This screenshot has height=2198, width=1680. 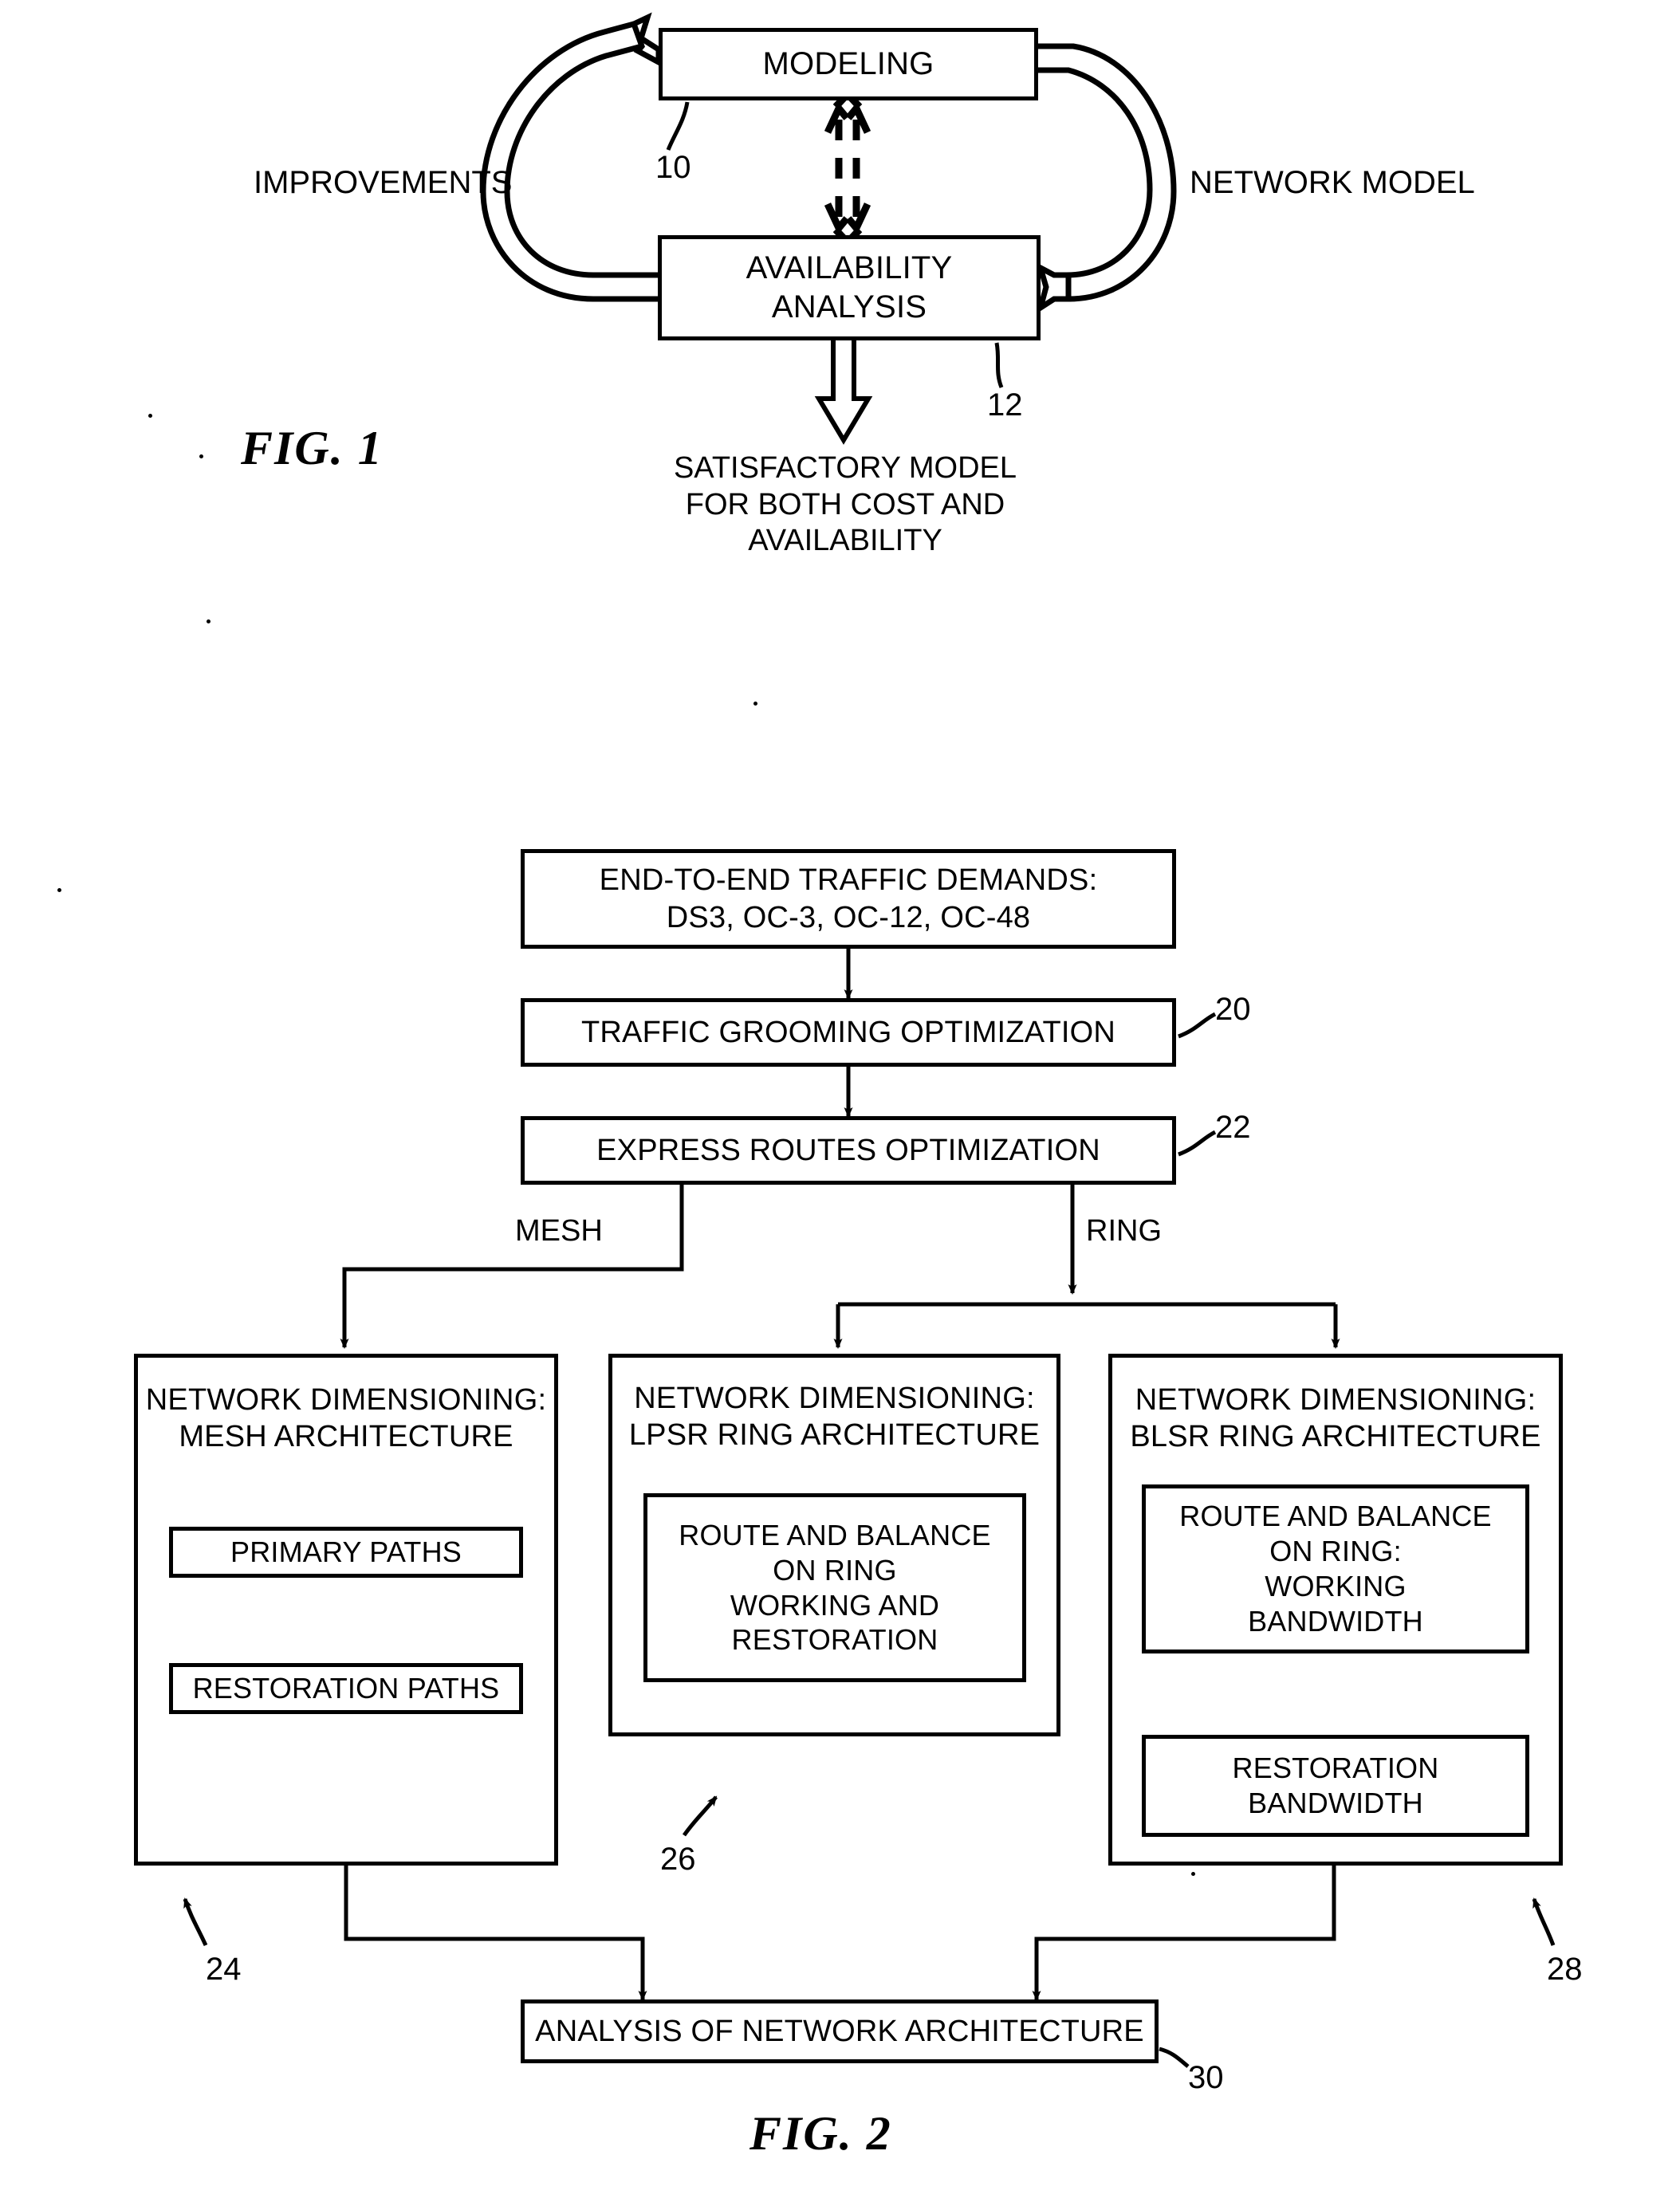 I want to click on ref-number-28: 28, so click(x=1565, y=1969).